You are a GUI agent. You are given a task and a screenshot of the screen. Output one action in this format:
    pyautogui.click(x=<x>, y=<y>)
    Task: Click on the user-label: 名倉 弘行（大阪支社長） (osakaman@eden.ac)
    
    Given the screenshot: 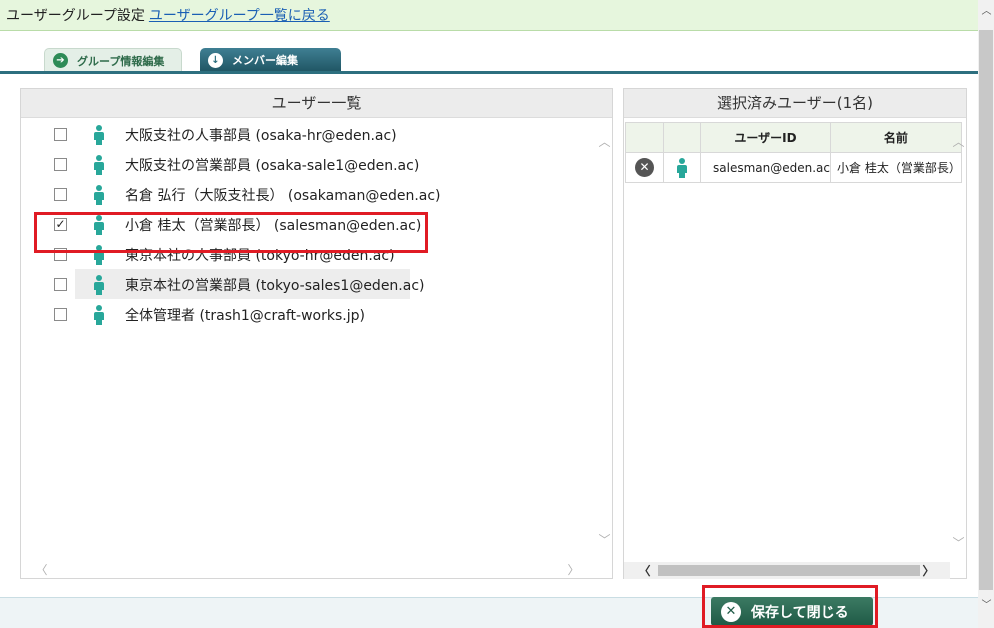 What is the action you would take?
    pyautogui.click(x=283, y=196)
    